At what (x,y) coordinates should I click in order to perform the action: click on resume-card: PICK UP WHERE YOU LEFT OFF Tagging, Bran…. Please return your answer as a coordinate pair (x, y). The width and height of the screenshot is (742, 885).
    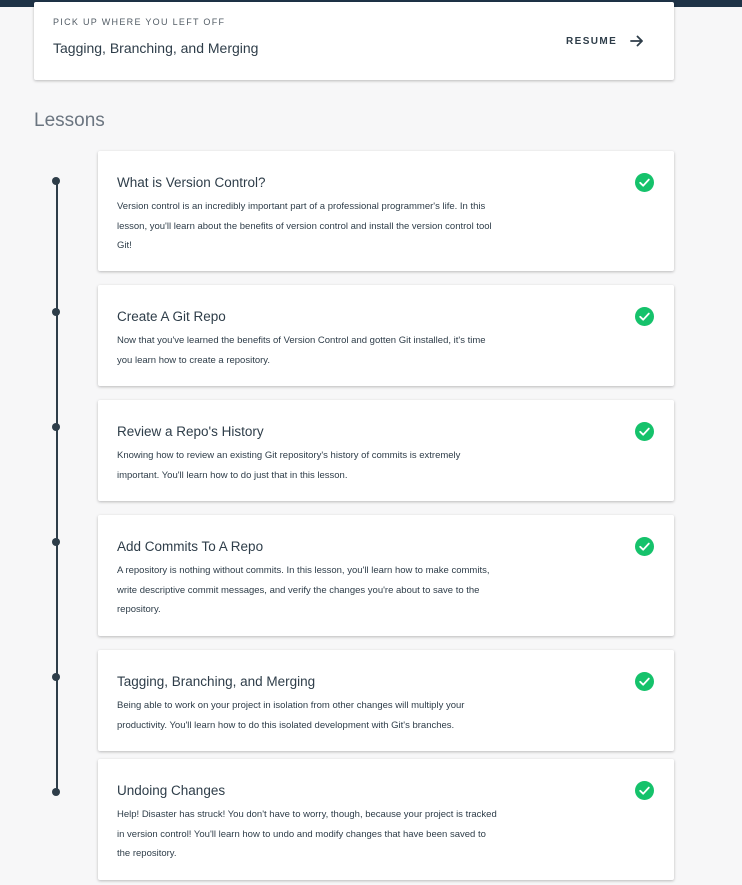
    Looking at the image, I should click on (354, 41).